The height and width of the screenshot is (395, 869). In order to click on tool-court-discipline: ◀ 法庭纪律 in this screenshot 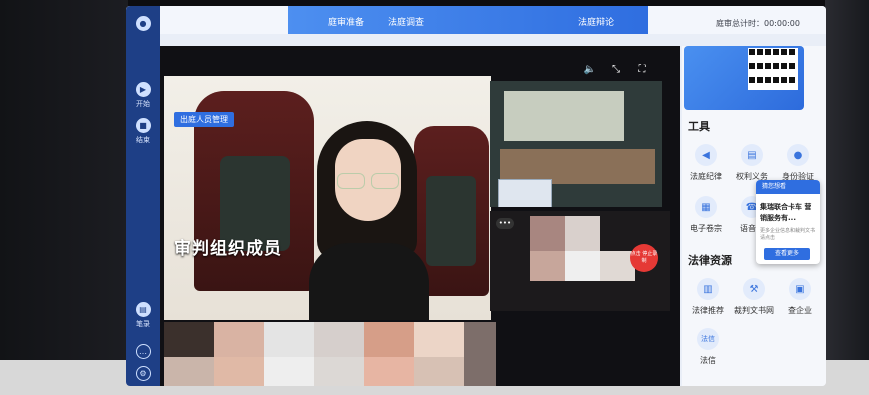, I will do `click(706, 163)`.